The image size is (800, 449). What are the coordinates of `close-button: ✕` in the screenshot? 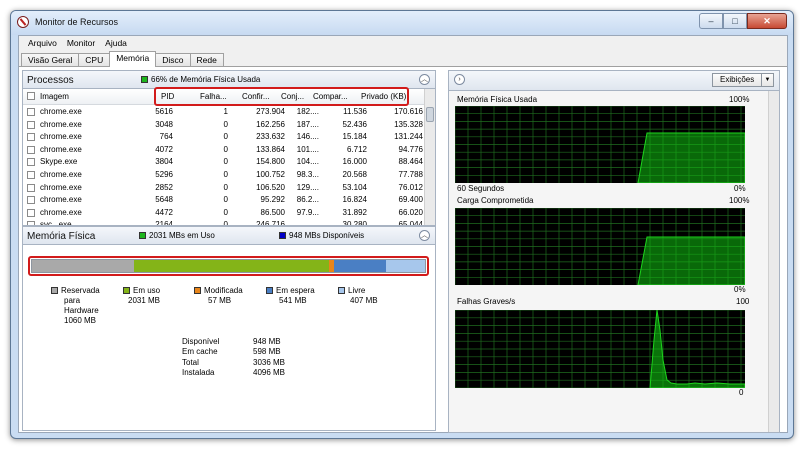 It's located at (767, 21).